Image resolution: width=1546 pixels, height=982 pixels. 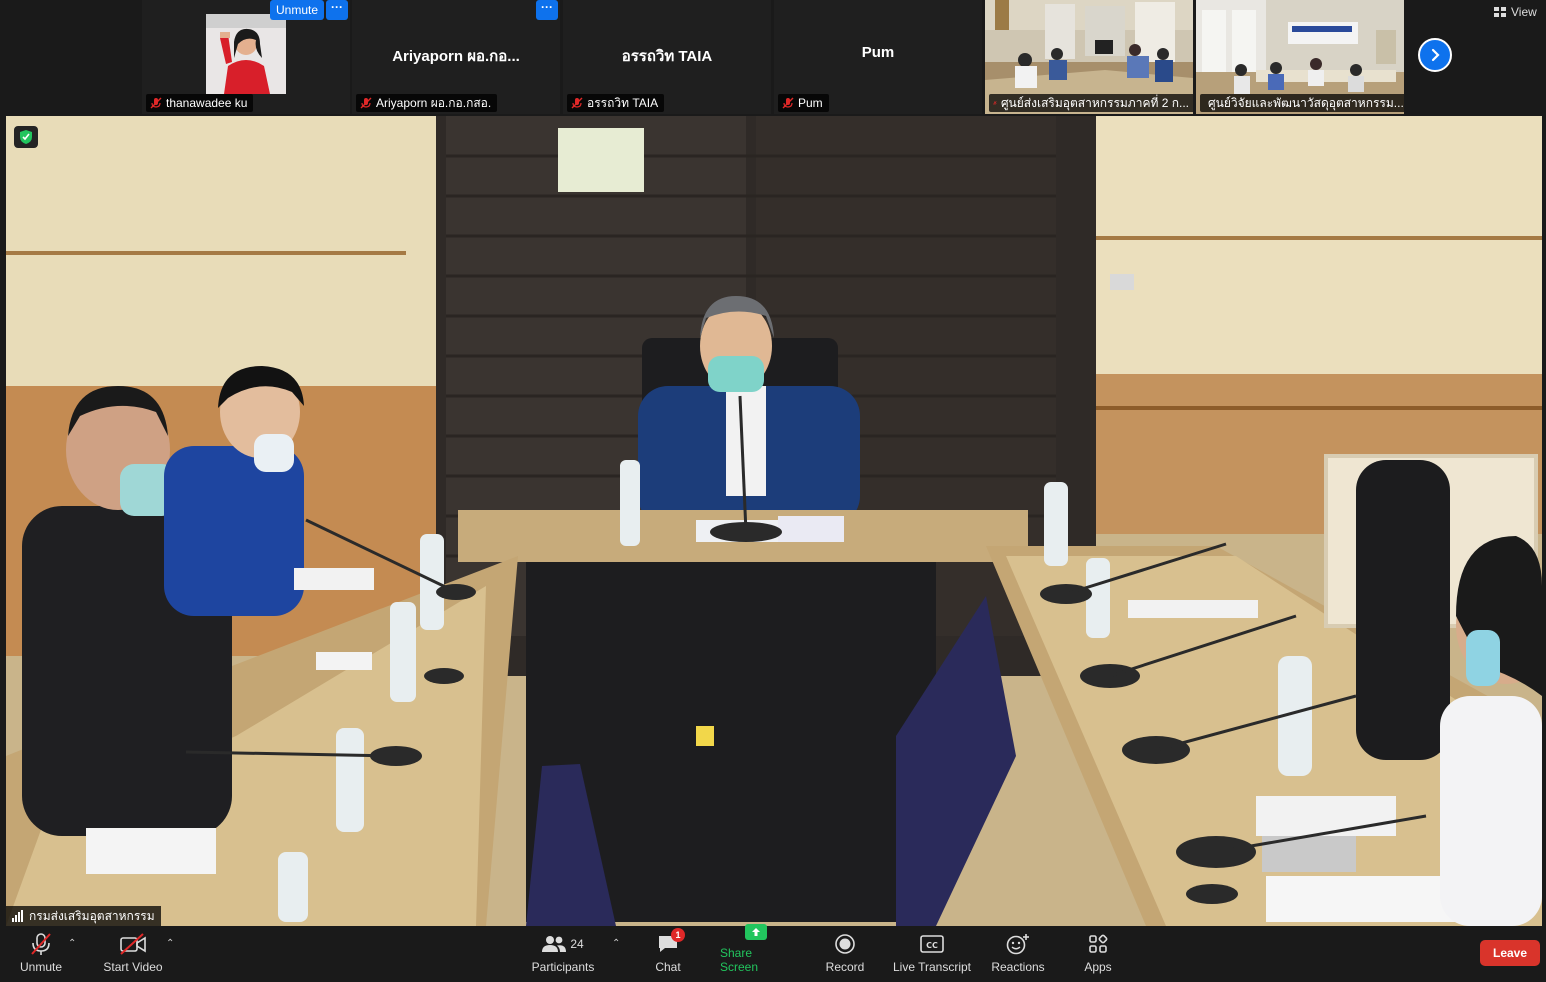 I want to click on live-transcript-label: Live Transcript, so click(x=932, y=967).